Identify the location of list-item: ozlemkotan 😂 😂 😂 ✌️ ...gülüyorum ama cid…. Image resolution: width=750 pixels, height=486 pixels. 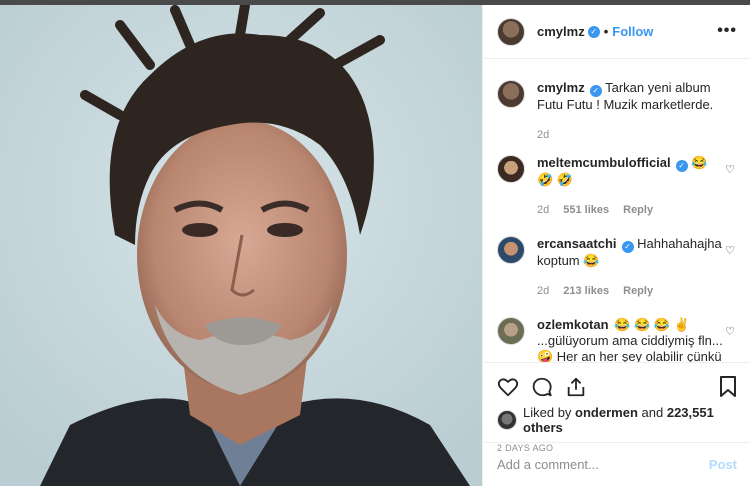
(617, 339).